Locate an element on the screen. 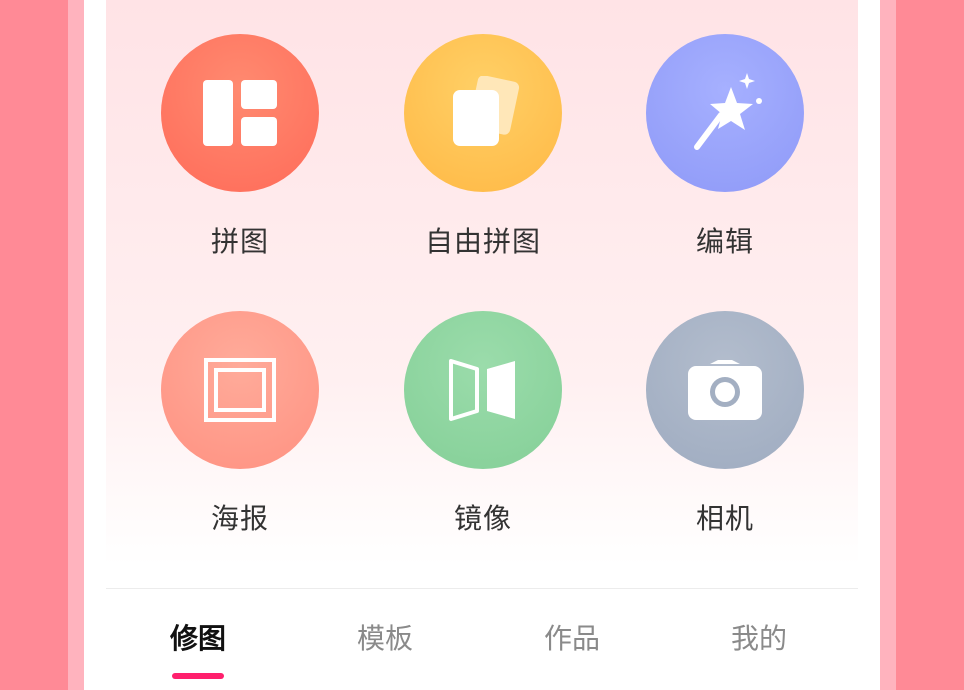 The width and height of the screenshot is (964, 690). tab-label: 我的 is located at coordinates (758, 638).